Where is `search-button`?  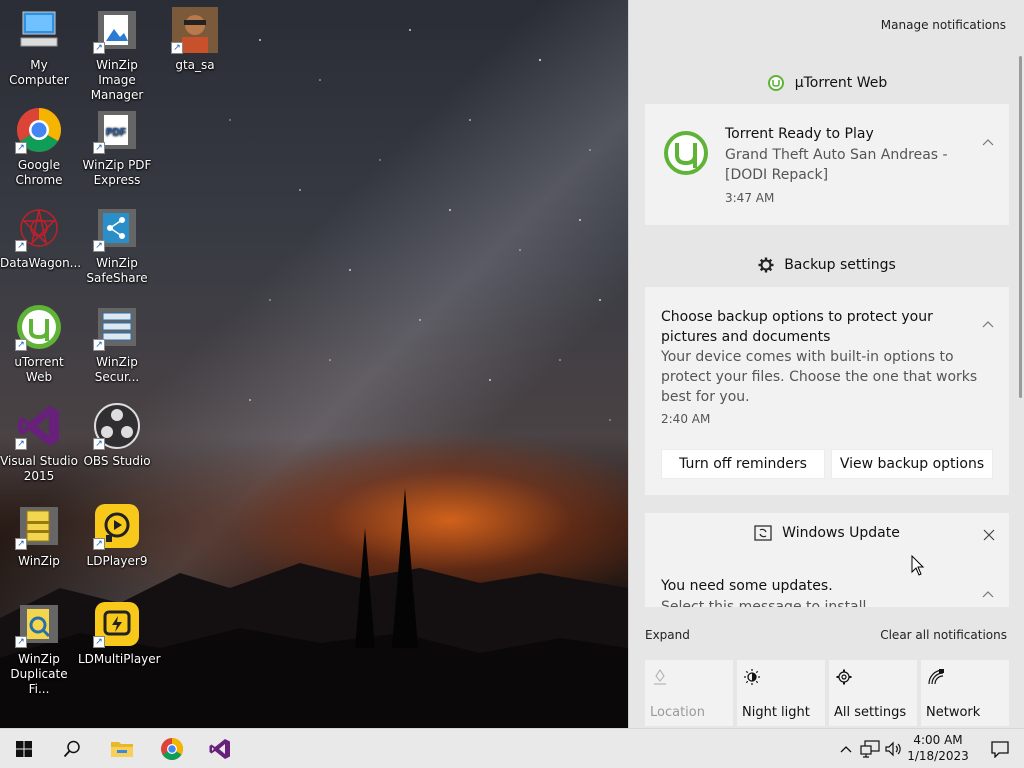 search-button is located at coordinates (72, 748).